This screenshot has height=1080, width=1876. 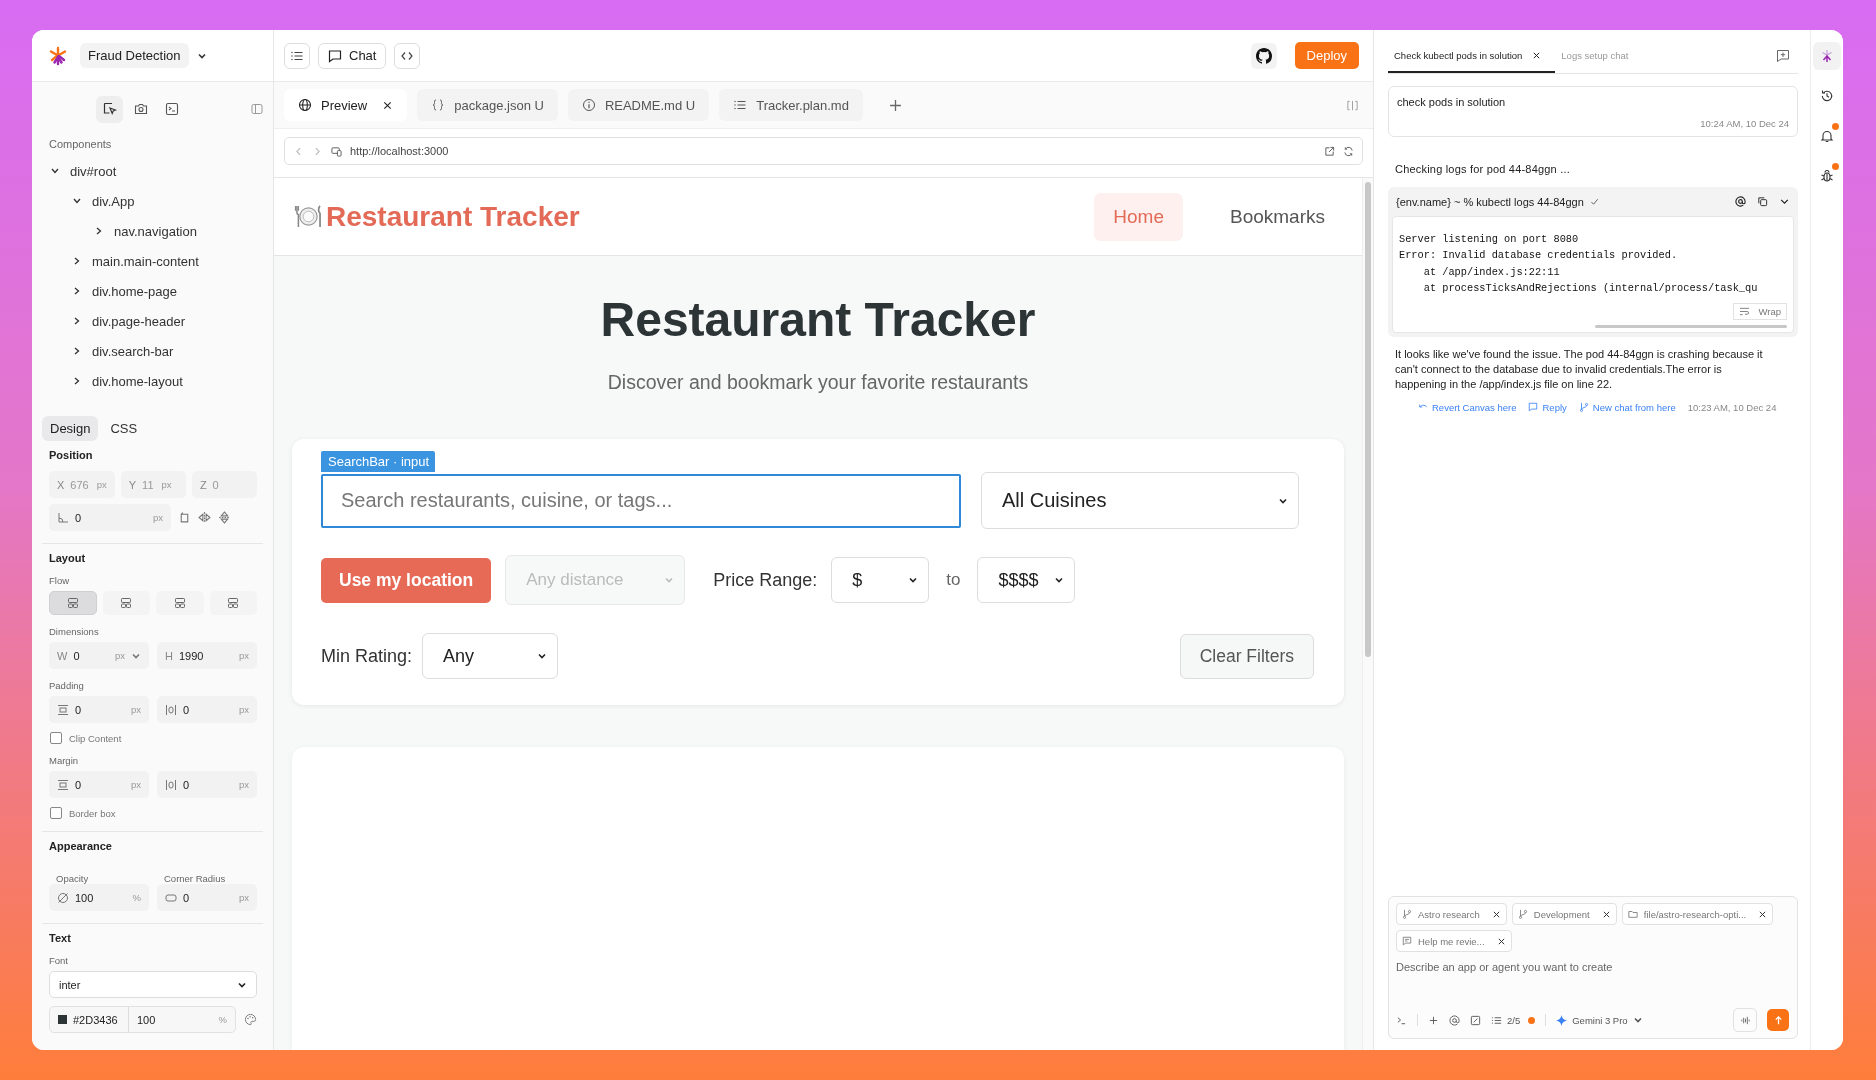 I want to click on corner-radius-icon, so click(x=171, y=897).